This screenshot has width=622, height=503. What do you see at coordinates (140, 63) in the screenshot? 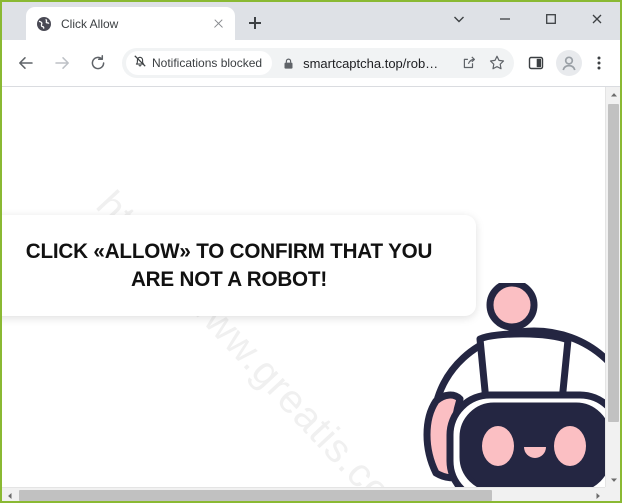
I see `bell-blocked-icon` at bounding box center [140, 63].